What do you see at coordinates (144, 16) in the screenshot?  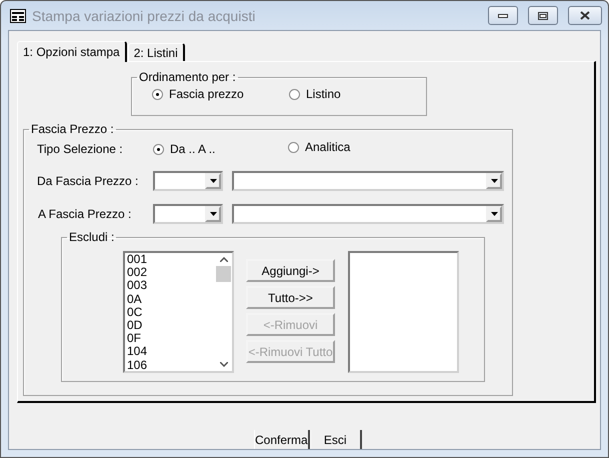 I see `window-title: Stampa variazioni prezzi da acquisti` at bounding box center [144, 16].